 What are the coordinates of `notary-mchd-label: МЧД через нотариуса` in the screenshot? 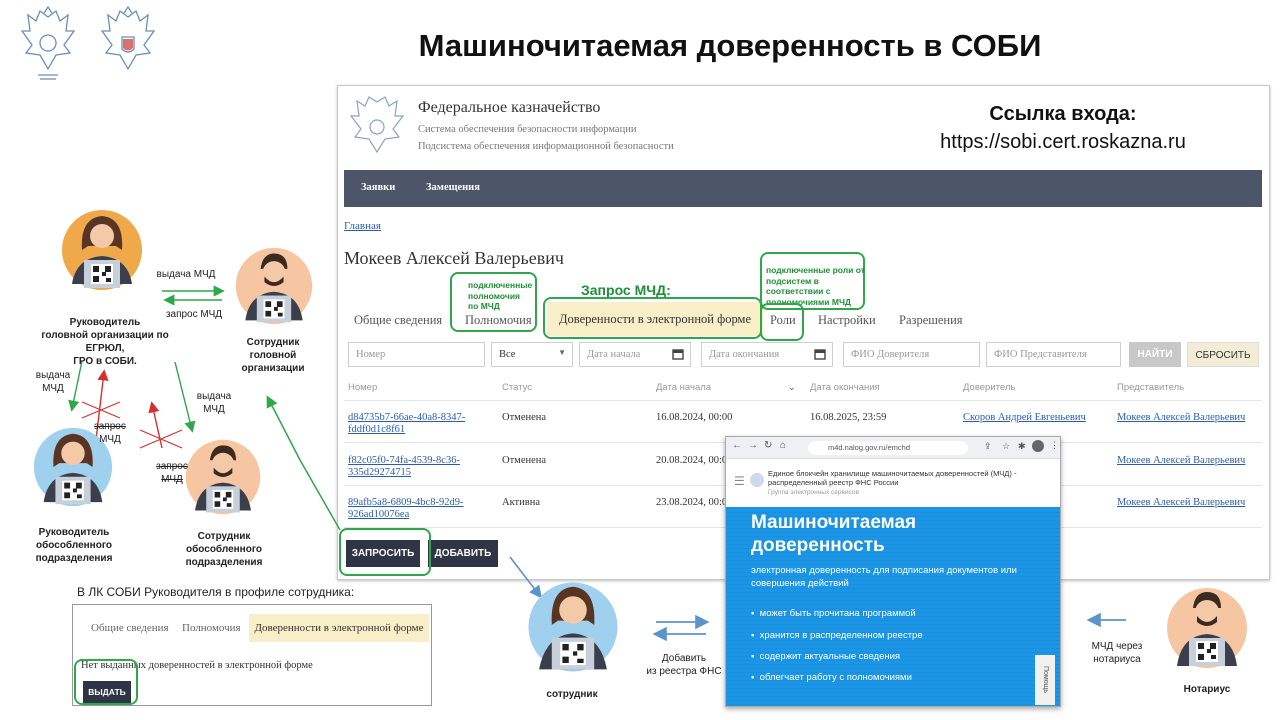 It's located at (1117, 653).